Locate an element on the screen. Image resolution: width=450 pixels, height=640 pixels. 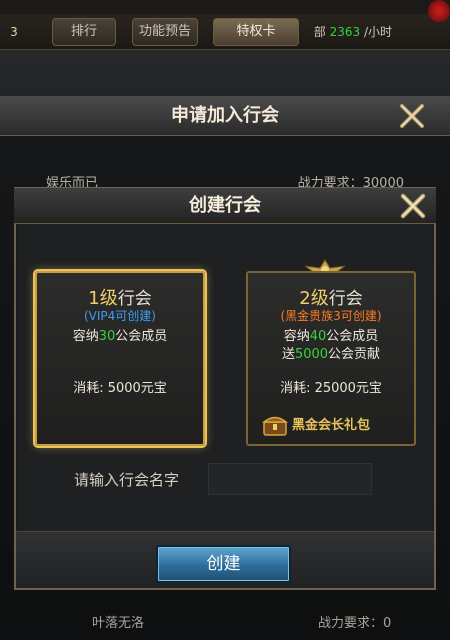
tab-privilege-card: 特权卡 is located at coordinates (256, 32).